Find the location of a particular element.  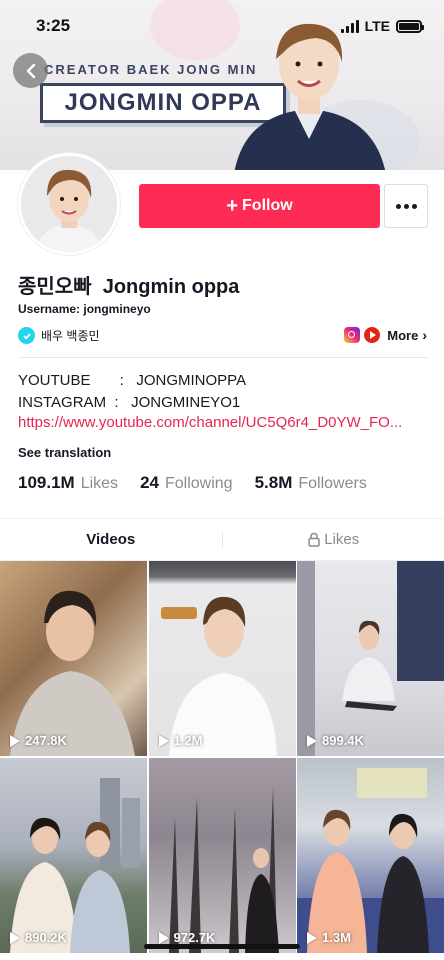

lock-icon is located at coordinates (314, 539).